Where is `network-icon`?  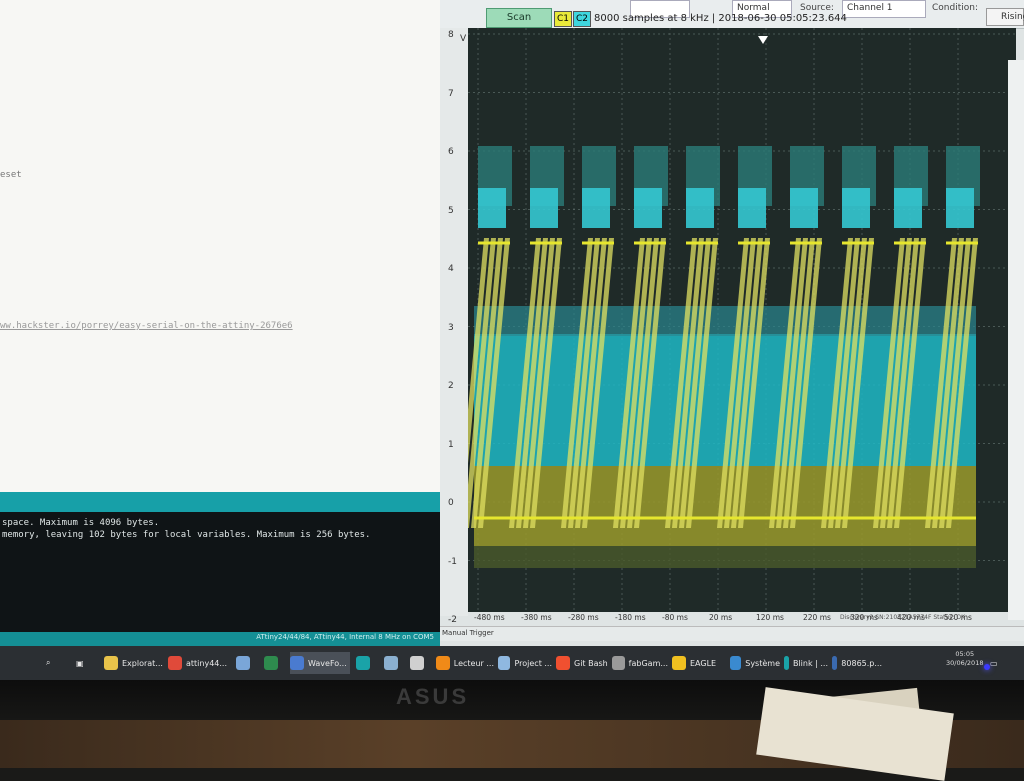
network-icon is located at coordinates (391, 663).